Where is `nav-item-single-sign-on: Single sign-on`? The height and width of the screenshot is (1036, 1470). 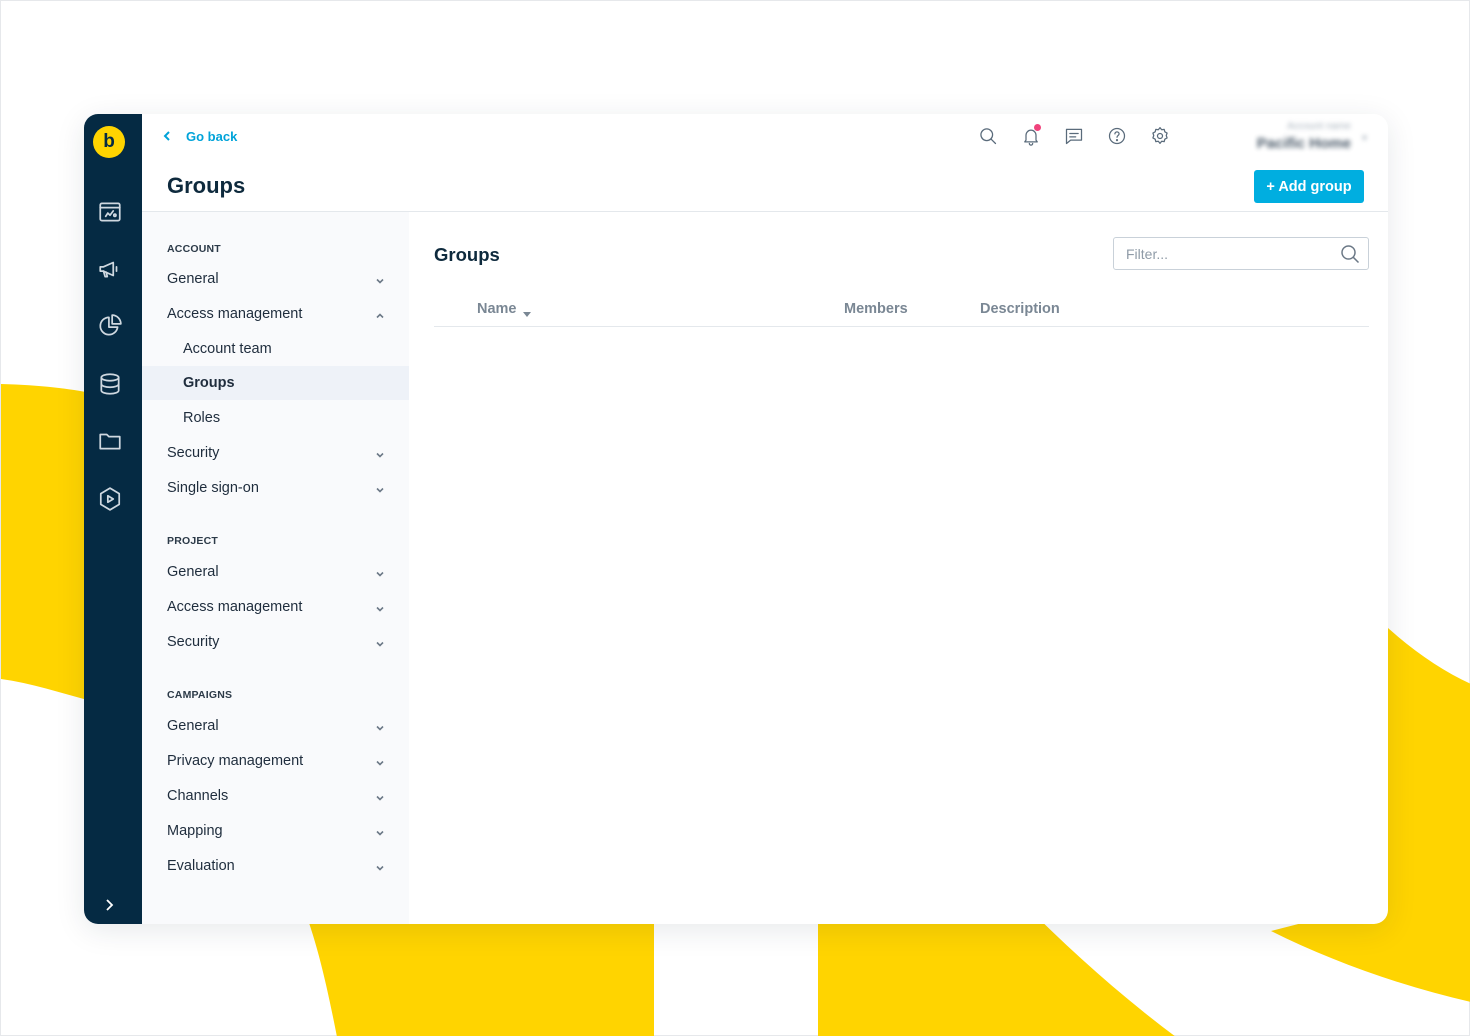 nav-item-single-sign-on: Single sign-on is located at coordinates (275, 488).